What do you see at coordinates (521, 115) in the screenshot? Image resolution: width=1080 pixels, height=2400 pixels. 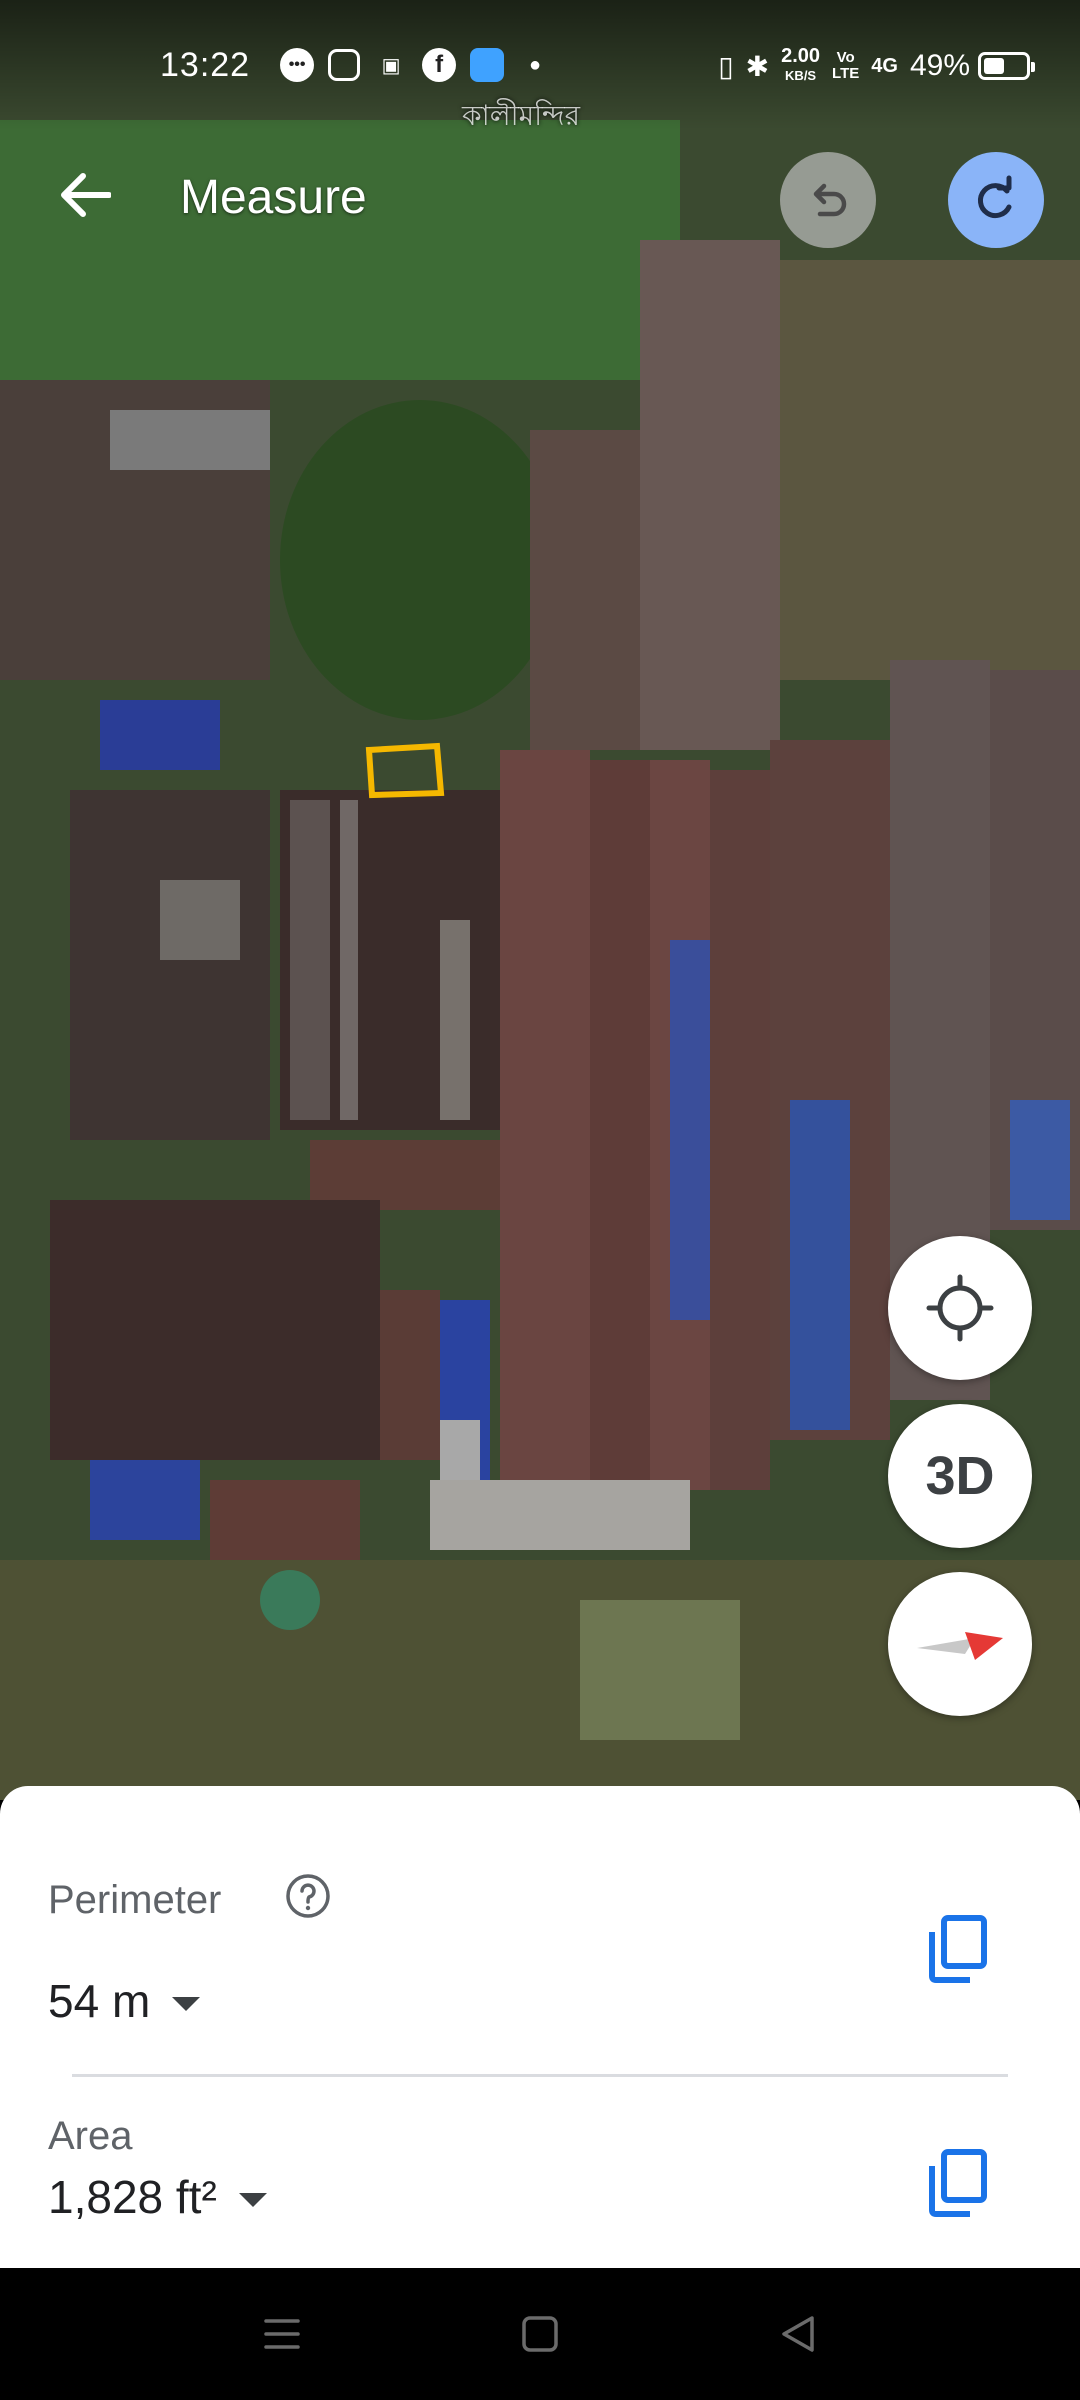 I see `map-place-label: কালীমন্দির` at bounding box center [521, 115].